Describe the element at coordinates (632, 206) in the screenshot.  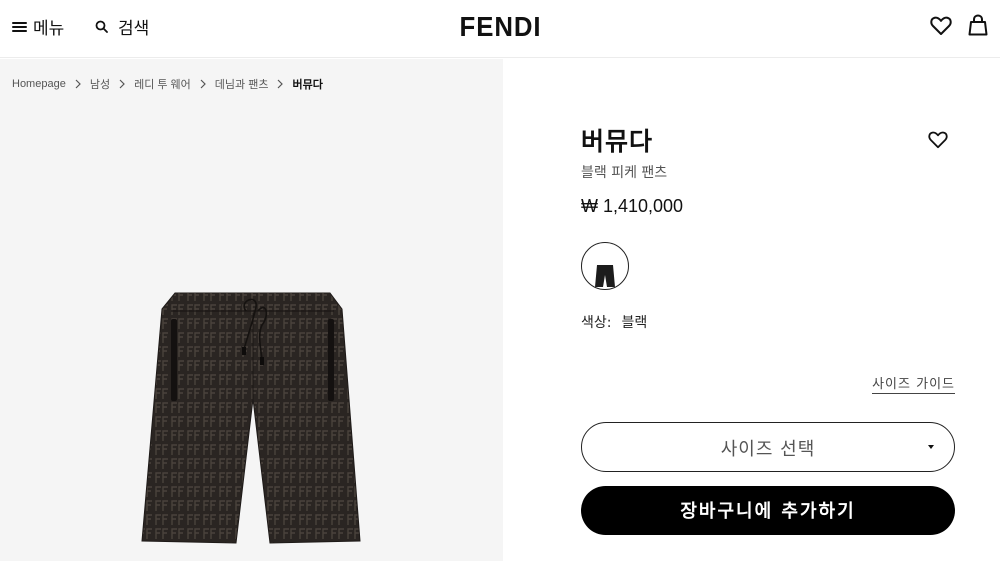
I see `product-price: ₩ 1,410,000` at that location.